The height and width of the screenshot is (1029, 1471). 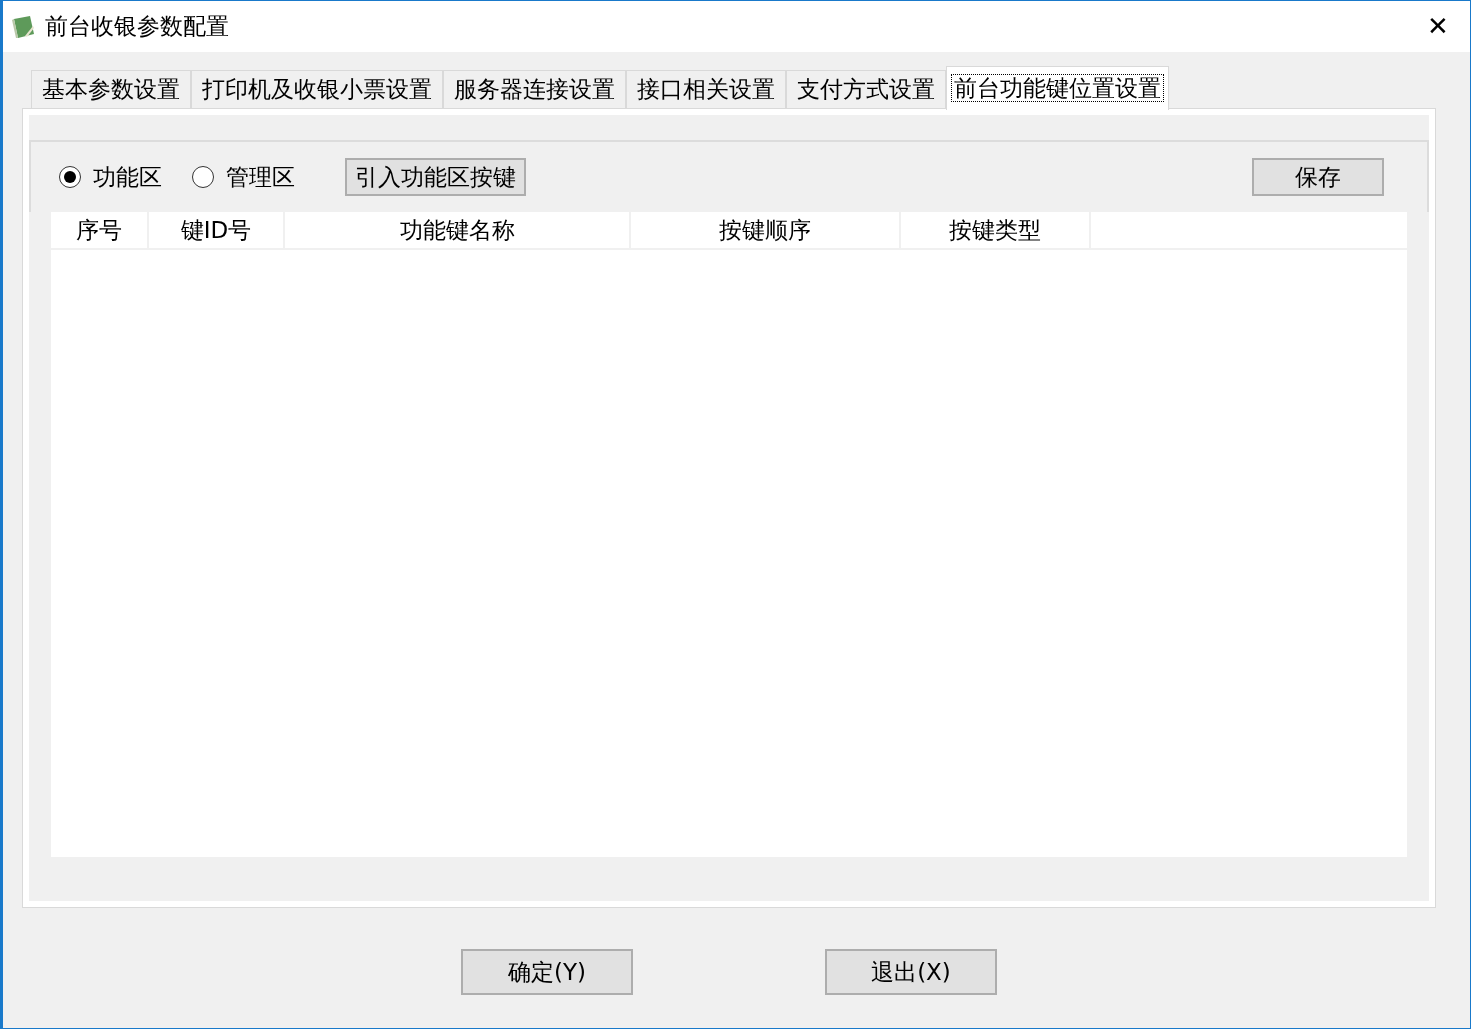 I want to click on tab: 服务器连接设置, so click(x=534, y=89).